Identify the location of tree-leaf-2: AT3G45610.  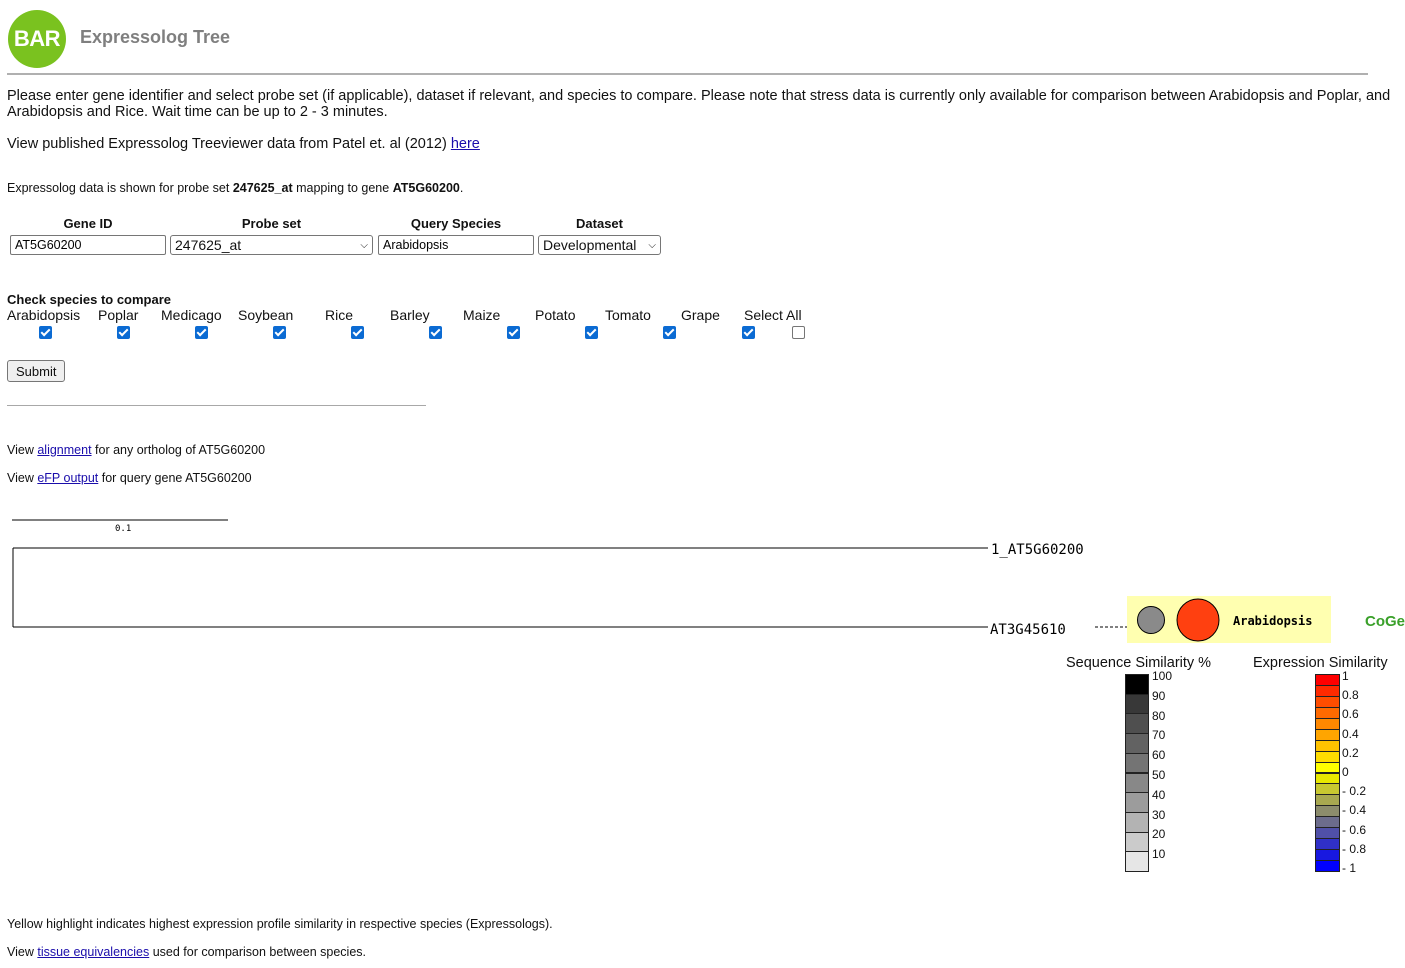
(1028, 630).